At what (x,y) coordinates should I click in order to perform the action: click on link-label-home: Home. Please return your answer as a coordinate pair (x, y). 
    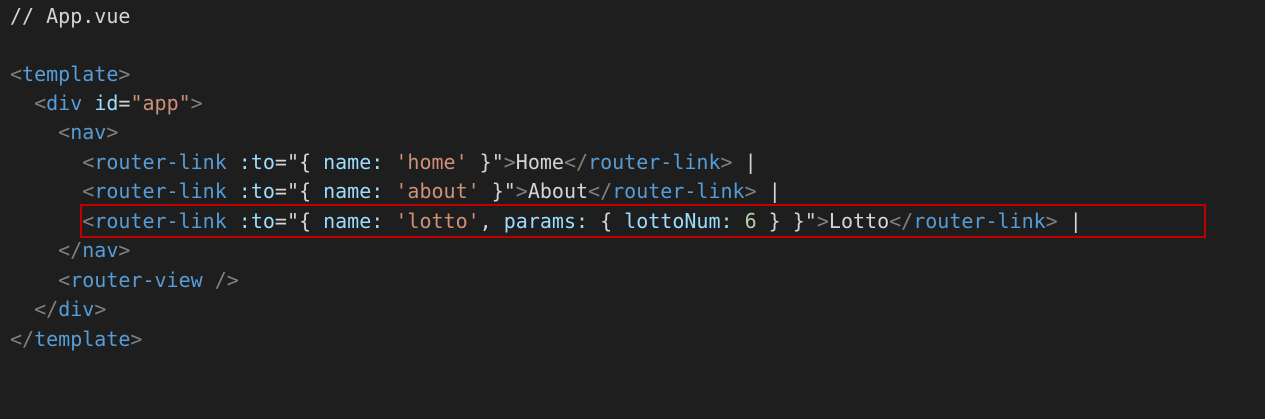
    Looking at the image, I should click on (539, 162).